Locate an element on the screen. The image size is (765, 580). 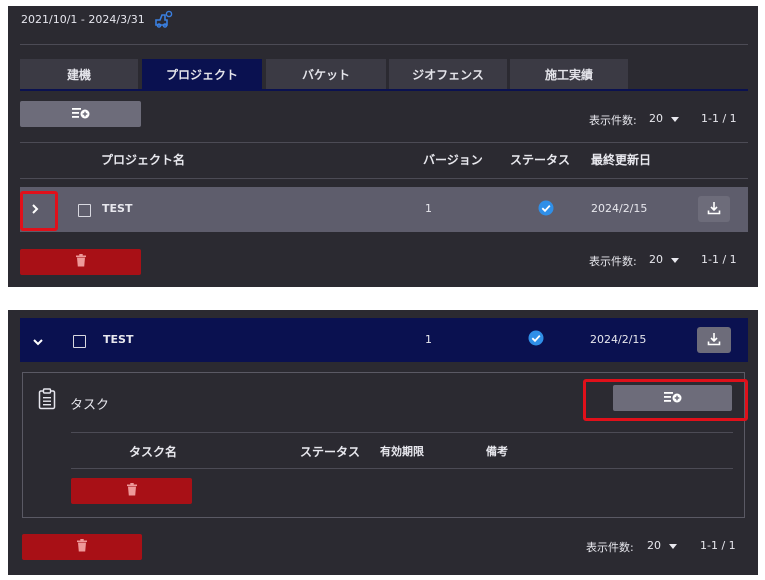
chevron-down-icon is located at coordinates (38, 343).